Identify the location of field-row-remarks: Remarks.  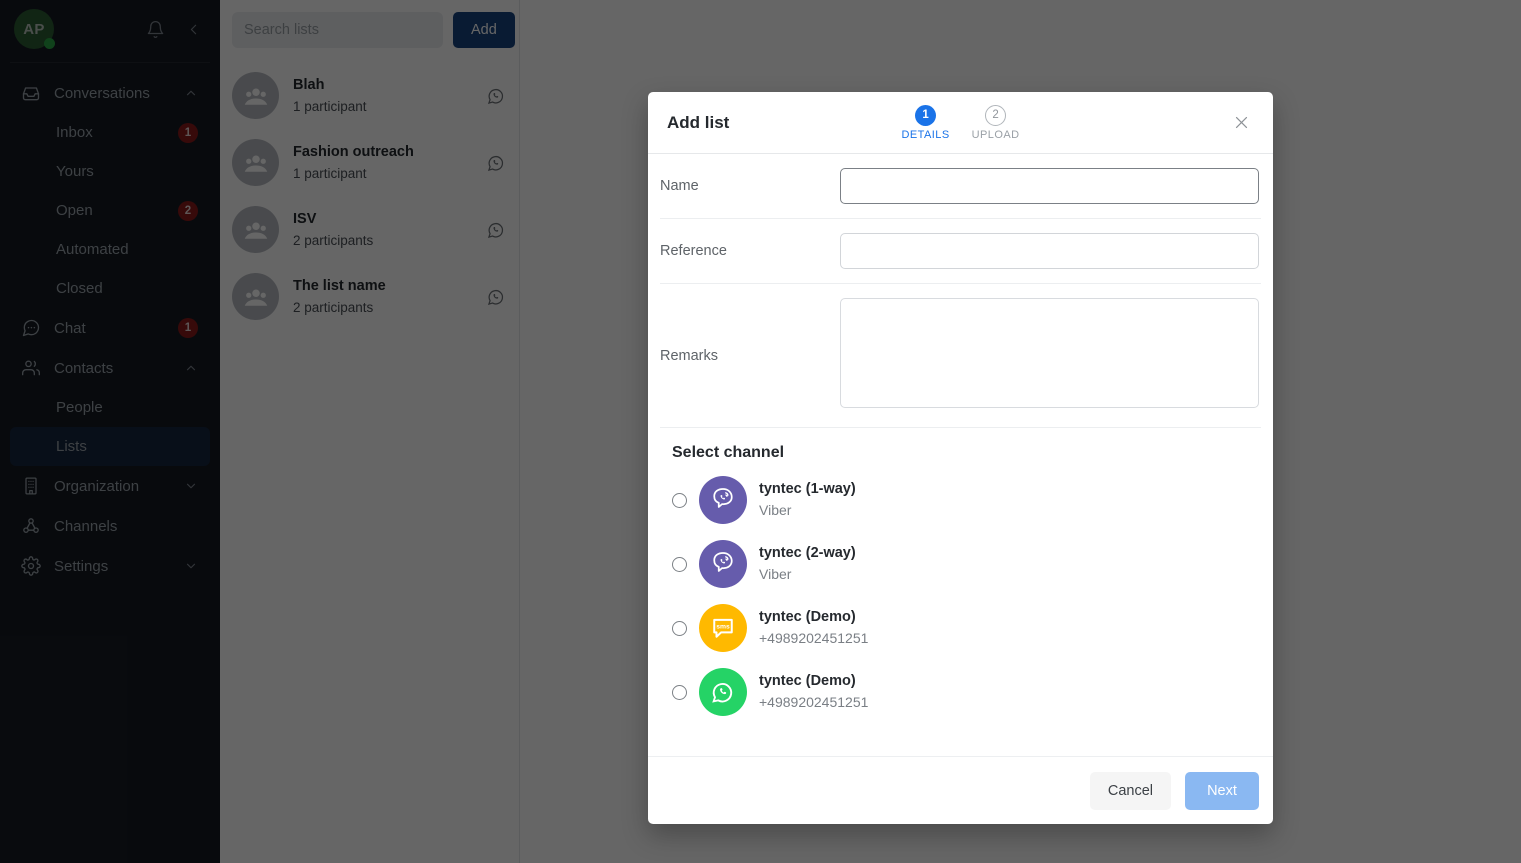
(960, 356).